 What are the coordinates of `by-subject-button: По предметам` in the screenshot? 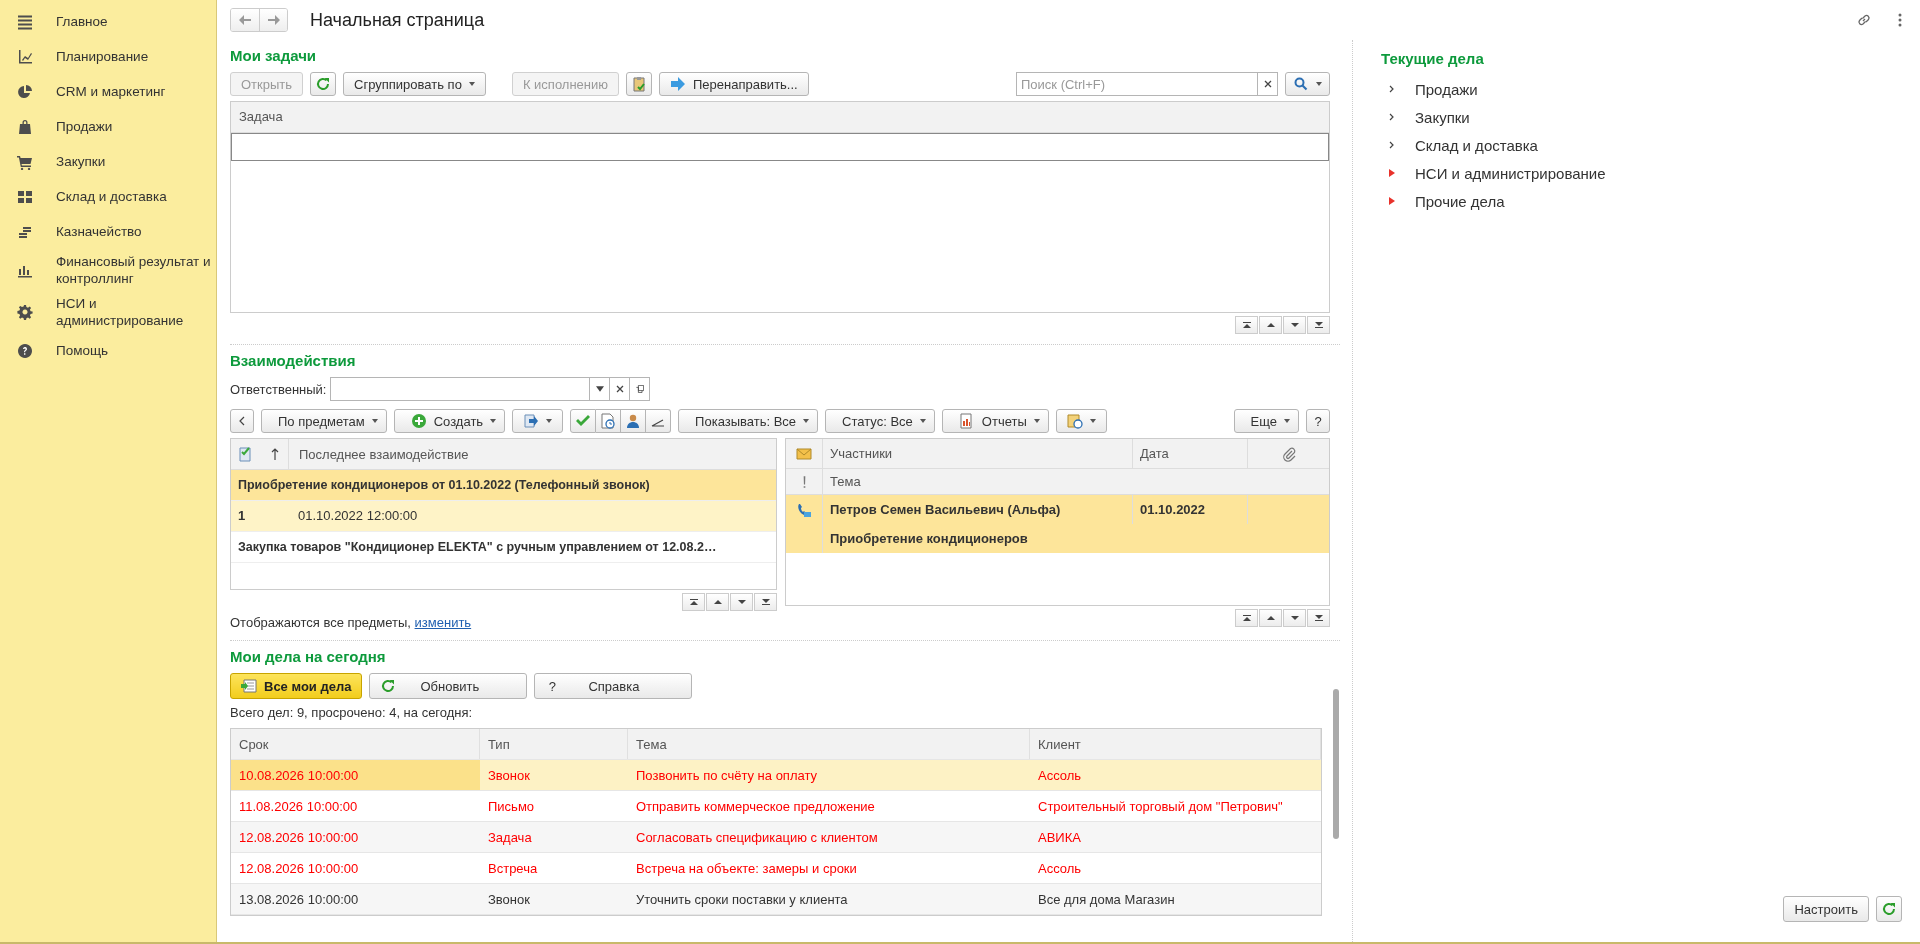 It's located at (324, 421).